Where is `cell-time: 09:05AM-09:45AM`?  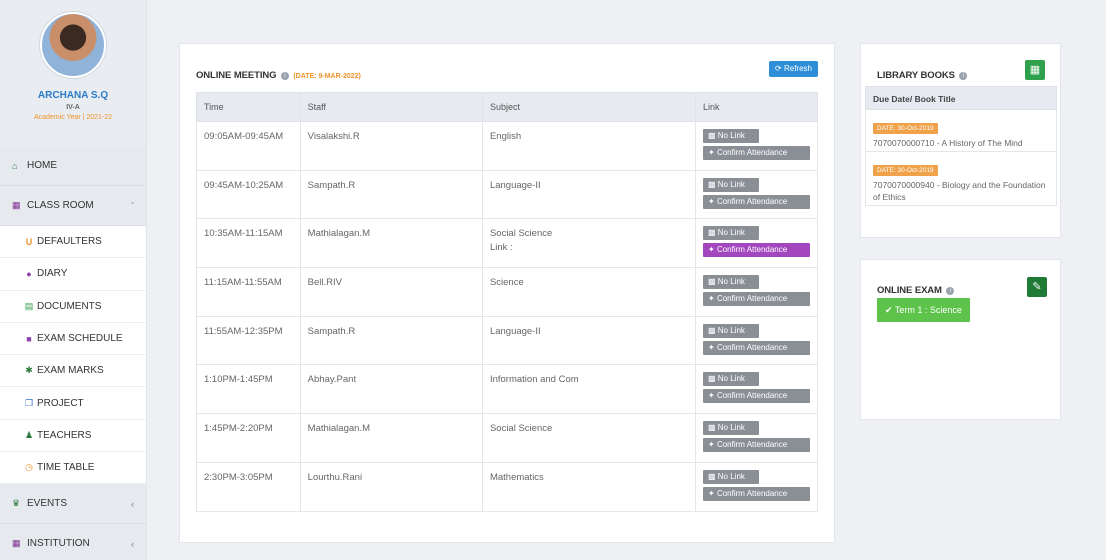
cell-time: 09:05AM-09:45AM is located at coordinates (248, 146).